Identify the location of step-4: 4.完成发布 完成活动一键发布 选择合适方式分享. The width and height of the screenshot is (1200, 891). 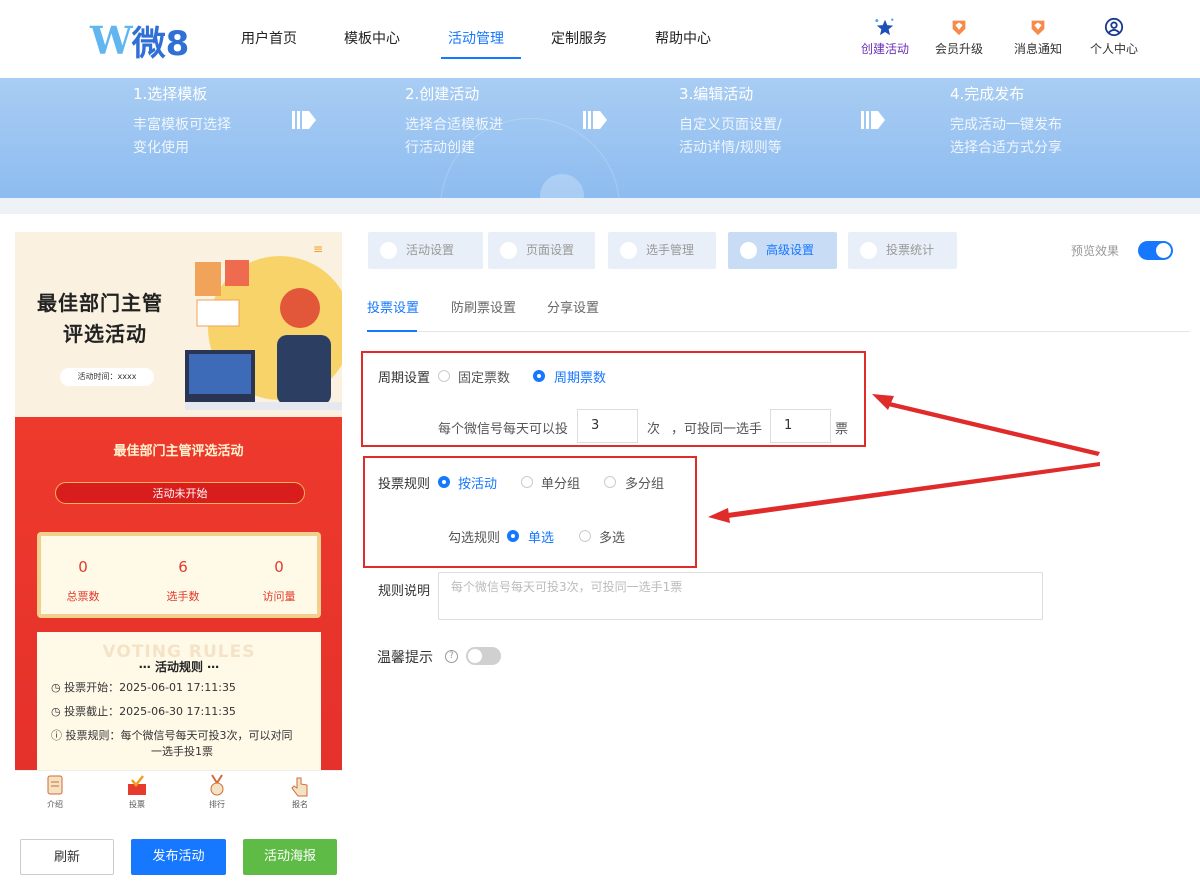
(1006, 121).